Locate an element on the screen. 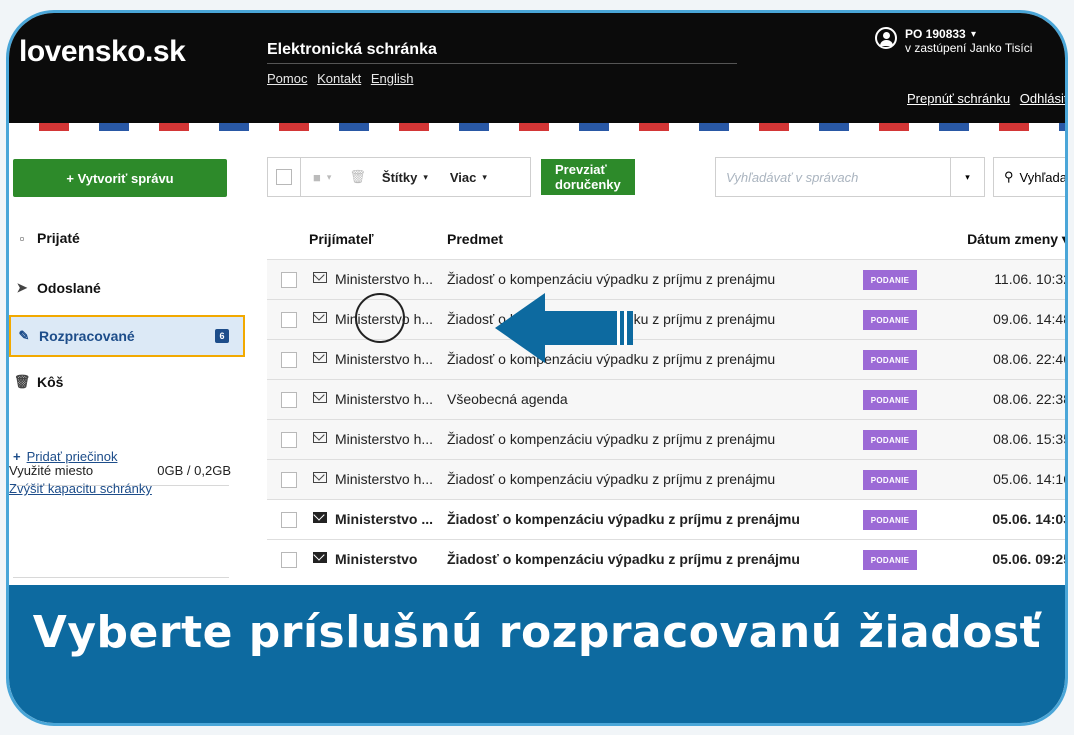  search-options-dropdown: ▾ is located at coordinates (968, 177).